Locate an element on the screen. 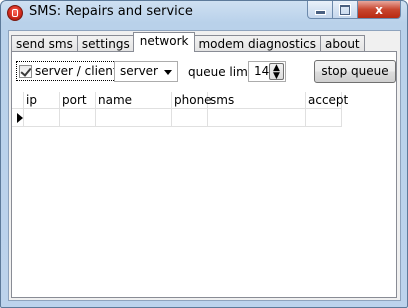 The image size is (408, 308). col-header-ip: ip is located at coordinates (42, 100).